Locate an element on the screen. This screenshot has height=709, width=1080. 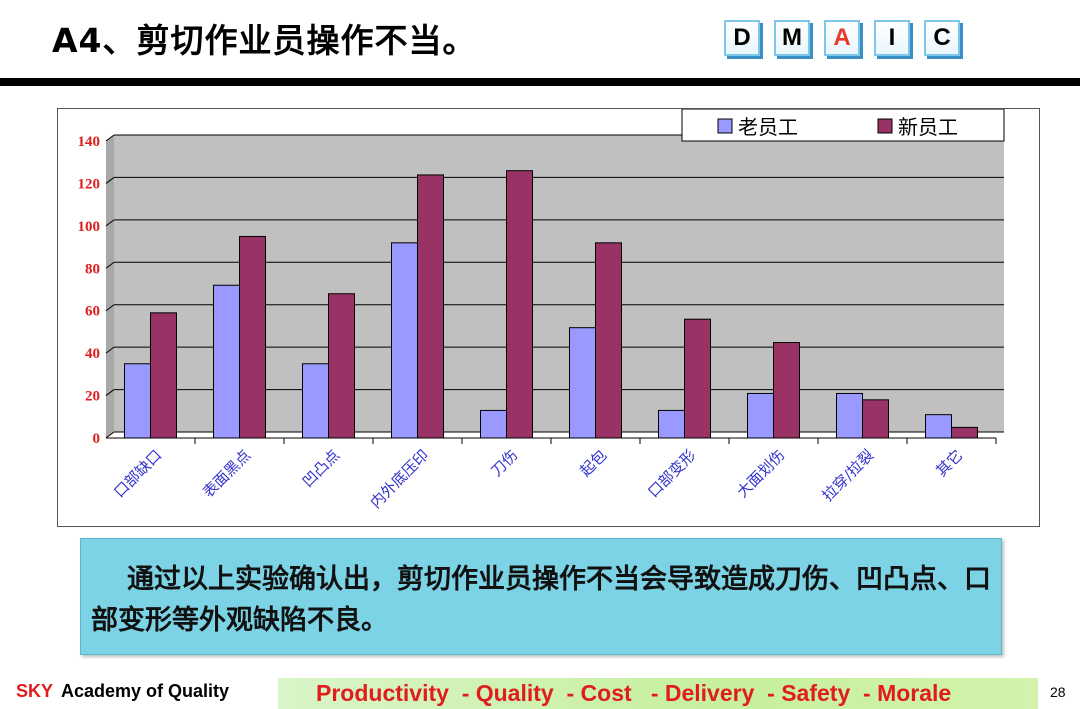
brand-name: Academy of Quality is located at coordinates (145, 691).